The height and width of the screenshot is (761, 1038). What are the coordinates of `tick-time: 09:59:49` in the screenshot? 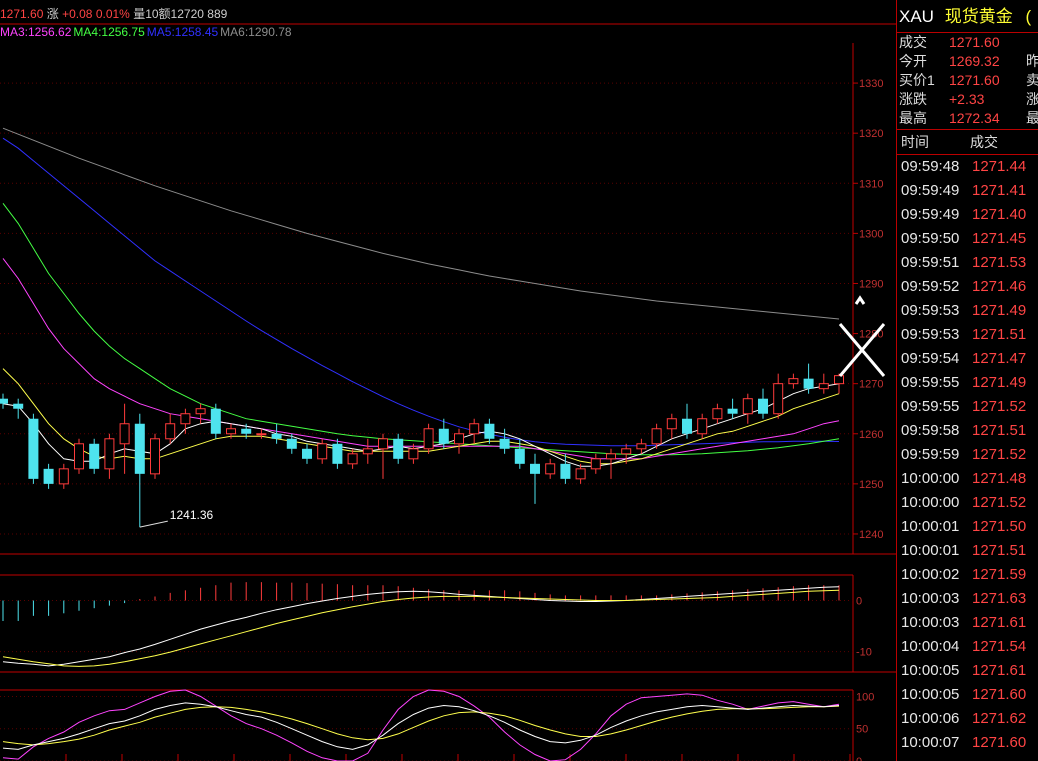 It's located at (930, 214).